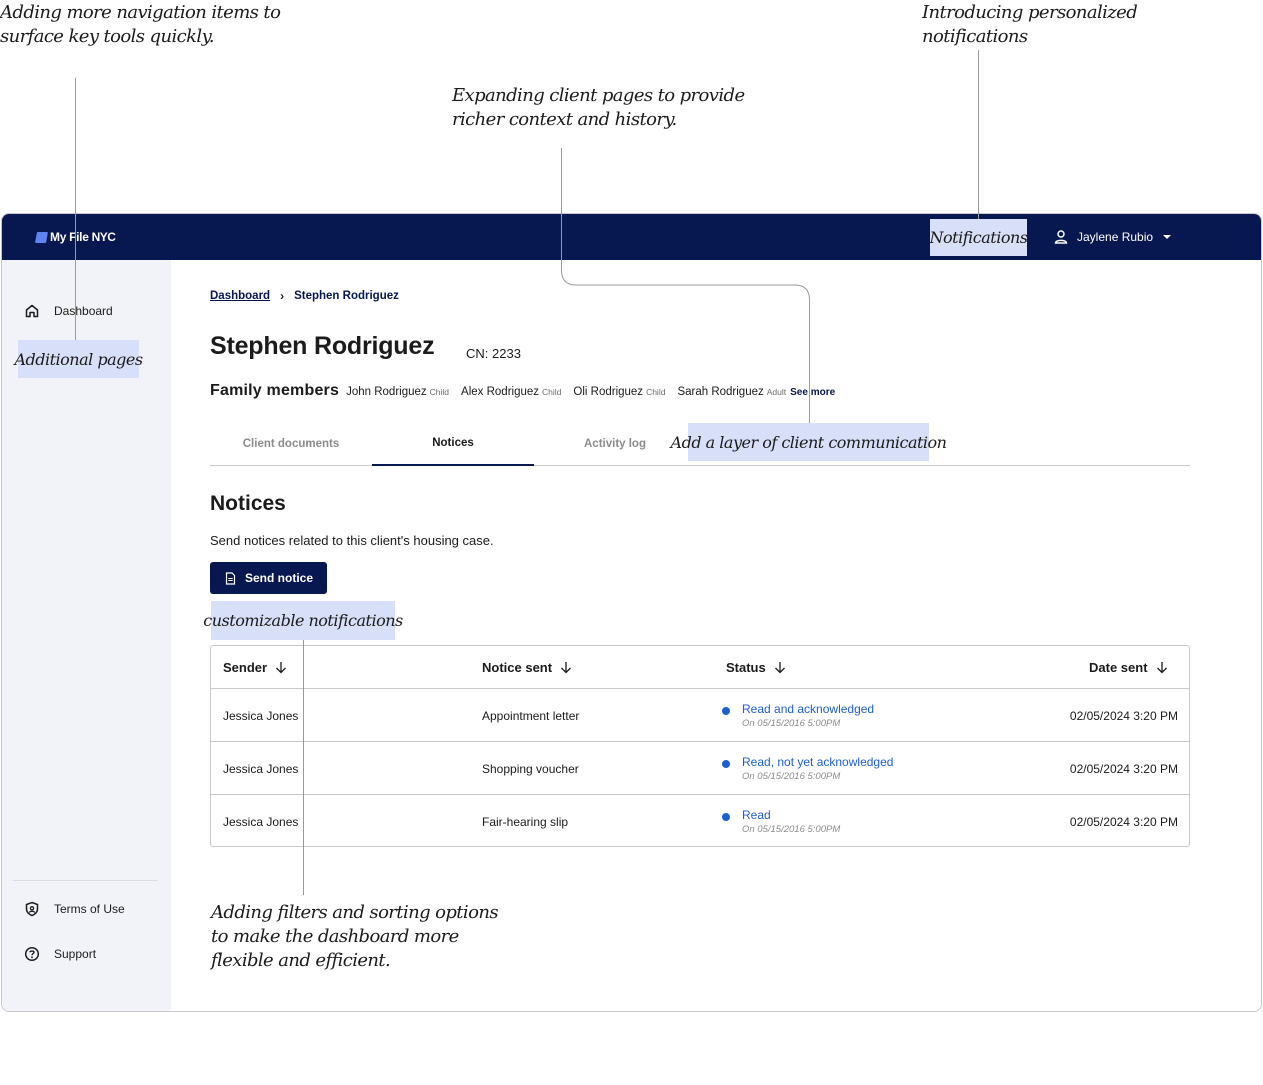 Image resolution: width=1263 pixels, height=1085 pixels. I want to click on chevron-down-icon, so click(1167, 237).